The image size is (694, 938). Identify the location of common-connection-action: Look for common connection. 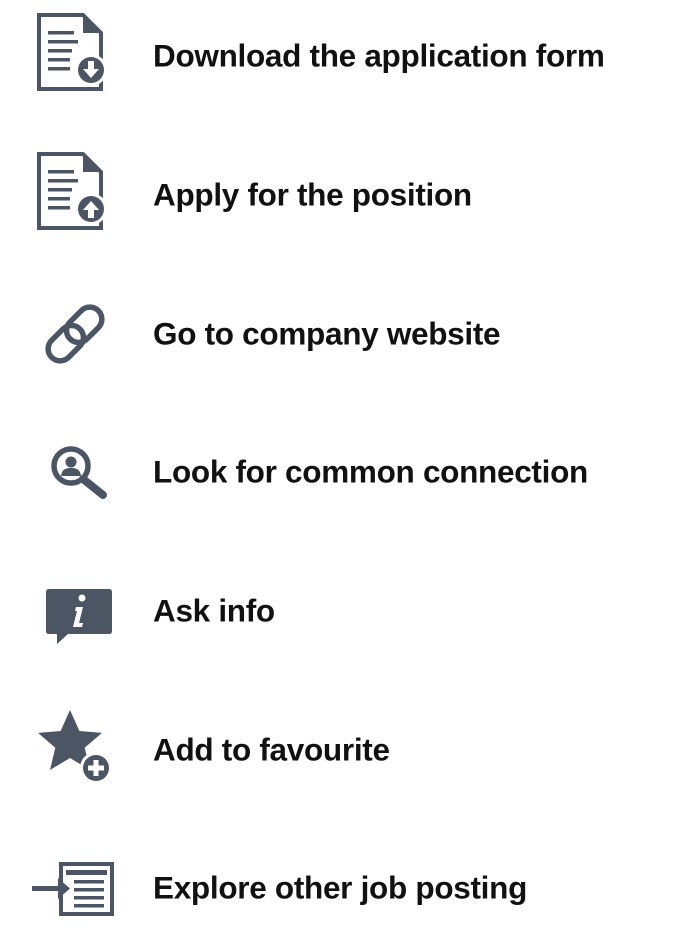
(347, 472).